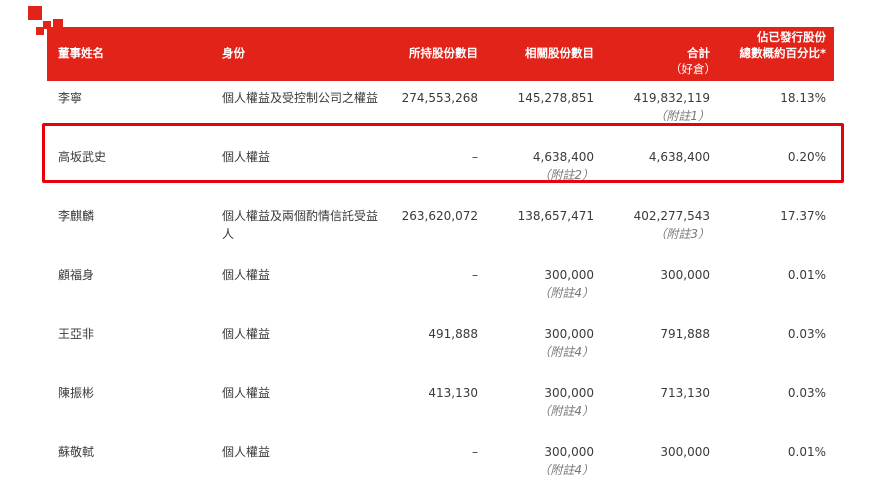 Image resolution: width=878 pixels, height=494 pixels. What do you see at coordinates (70, 98) in the screenshot?
I see `director-name: 李寧` at bounding box center [70, 98].